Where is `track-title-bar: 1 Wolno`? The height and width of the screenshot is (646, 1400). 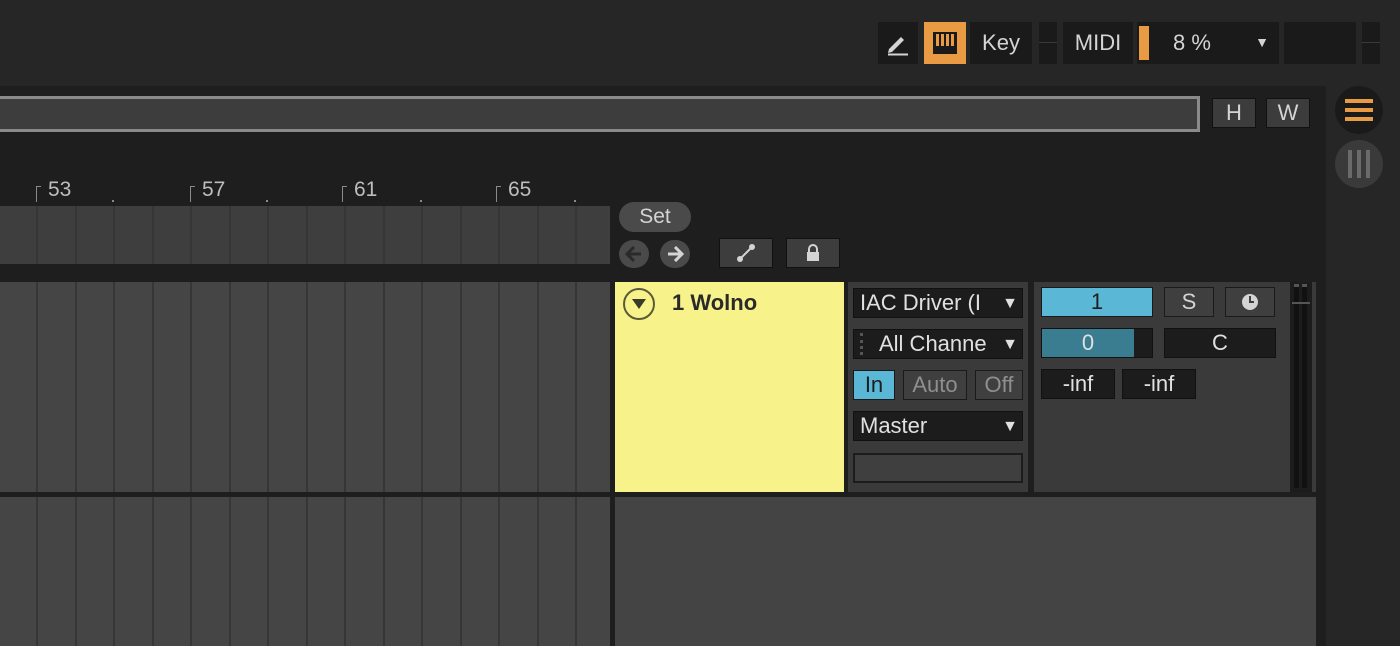 track-title-bar: 1 Wolno is located at coordinates (729, 387).